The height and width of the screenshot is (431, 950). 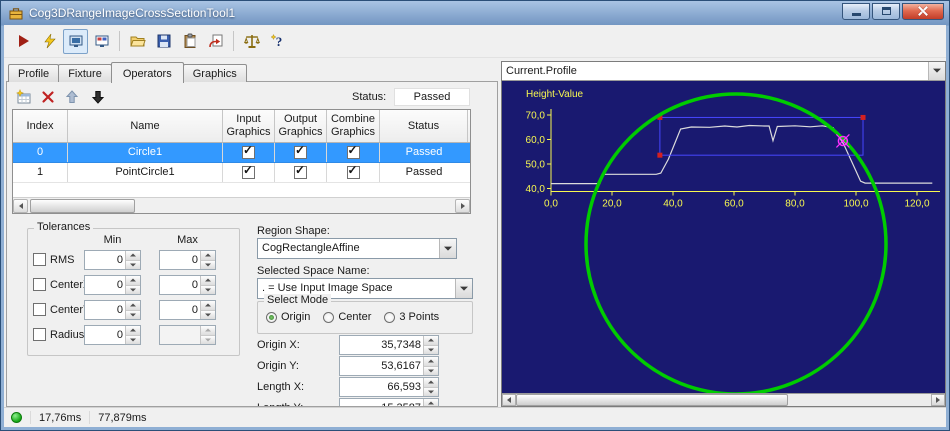 I want to click on chevron-down-icon, so click(x=936, y=71).